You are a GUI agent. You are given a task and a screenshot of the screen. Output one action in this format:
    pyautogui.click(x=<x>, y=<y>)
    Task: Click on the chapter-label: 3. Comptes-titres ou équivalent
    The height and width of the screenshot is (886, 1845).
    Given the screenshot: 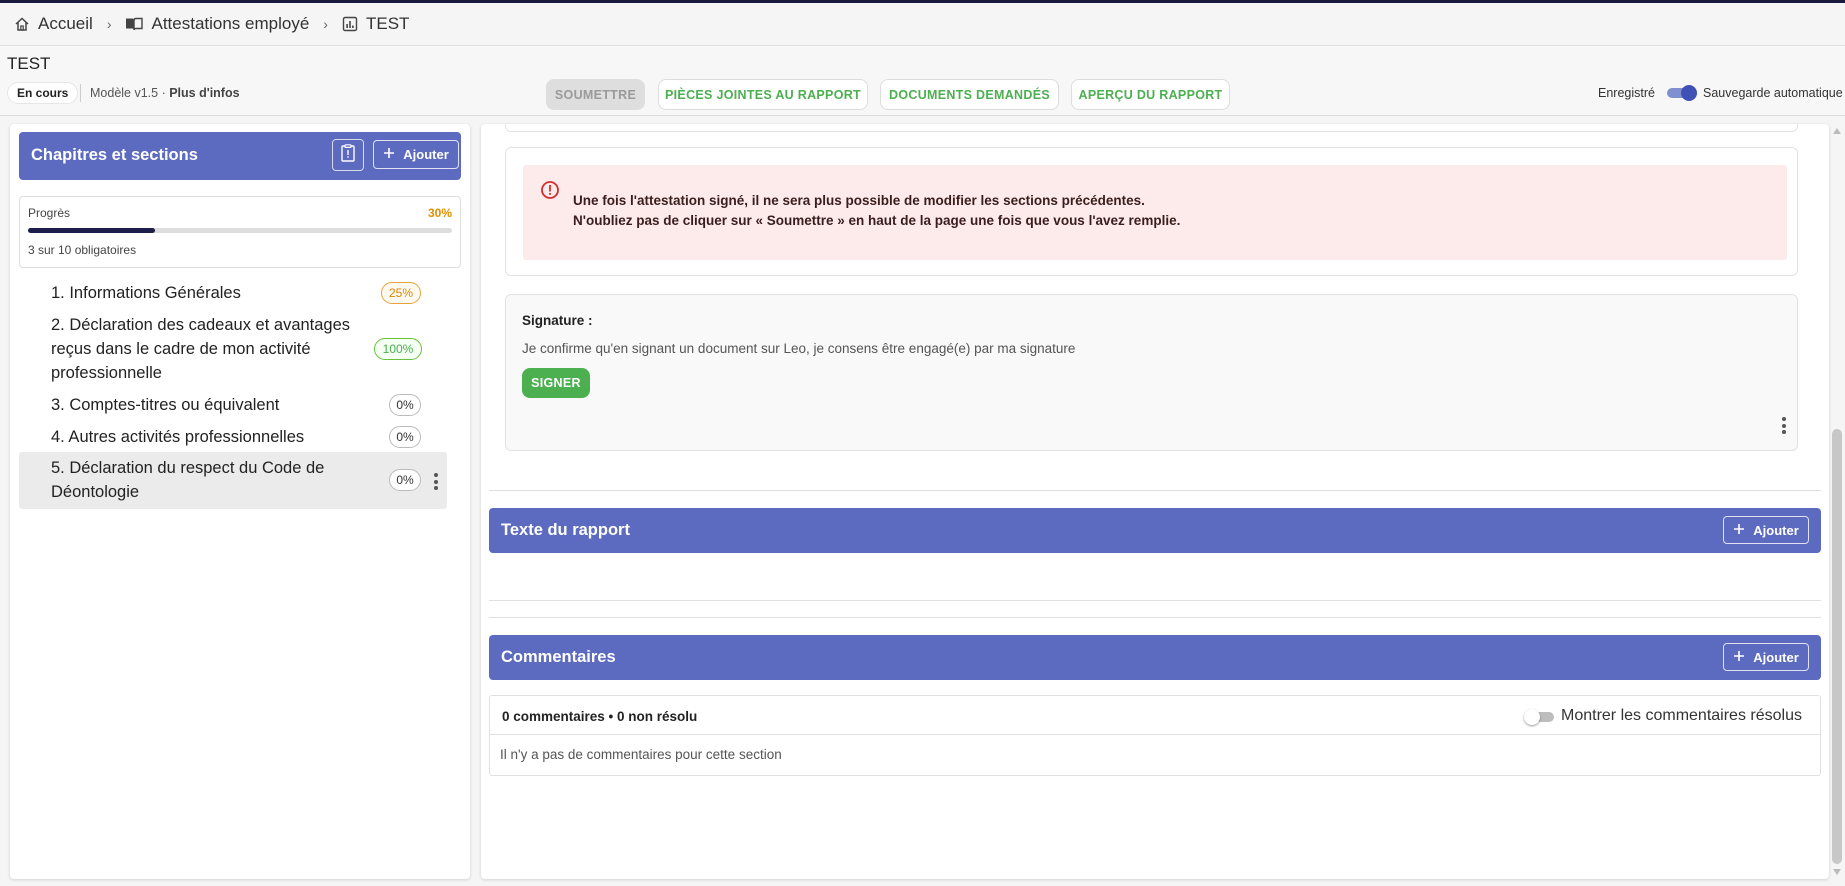 What is the action you would take?
    pyautogui.click(x=165, y=405)
    